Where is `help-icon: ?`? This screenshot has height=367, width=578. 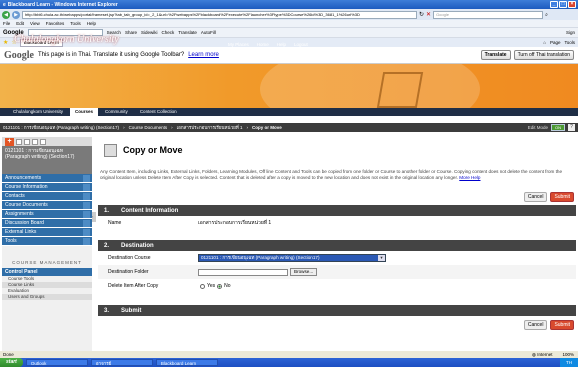
help-icon: ? is located at coordinates (571, 127).